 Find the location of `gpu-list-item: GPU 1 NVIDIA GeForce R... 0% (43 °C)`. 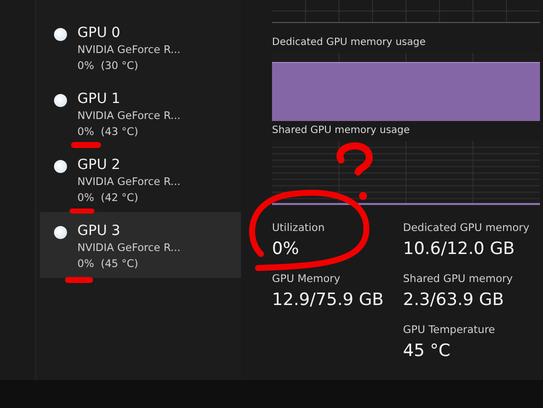

gpu-list-item: GPU 1 NVIDIA GeForce R... 0% (43 °C) is located at coordinates (140, 113).